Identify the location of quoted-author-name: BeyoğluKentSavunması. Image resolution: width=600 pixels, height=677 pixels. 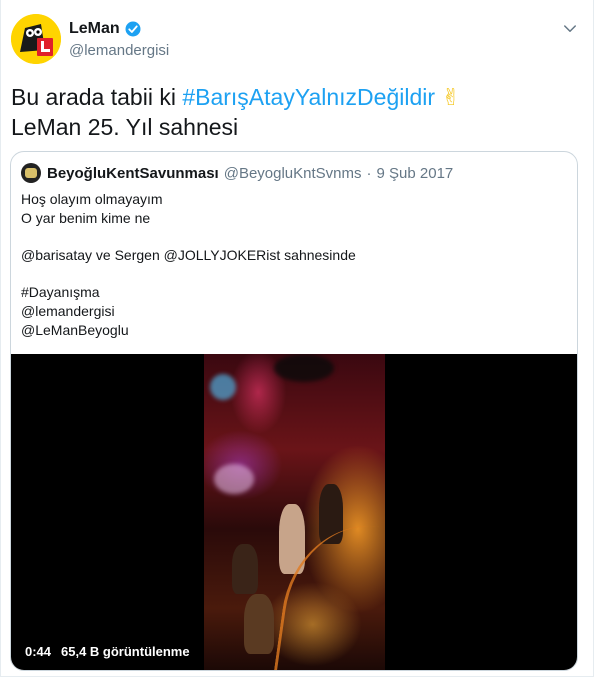
(133, 173).